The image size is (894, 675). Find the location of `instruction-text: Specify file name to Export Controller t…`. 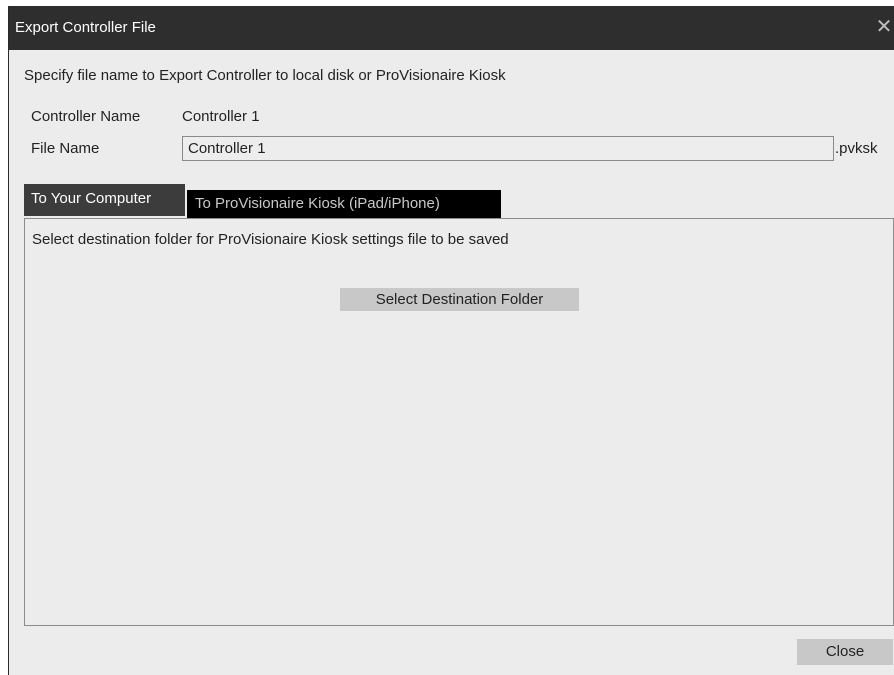

instruction-text: Specify file name to Export Controller t… is located at coordinates (265, 75).